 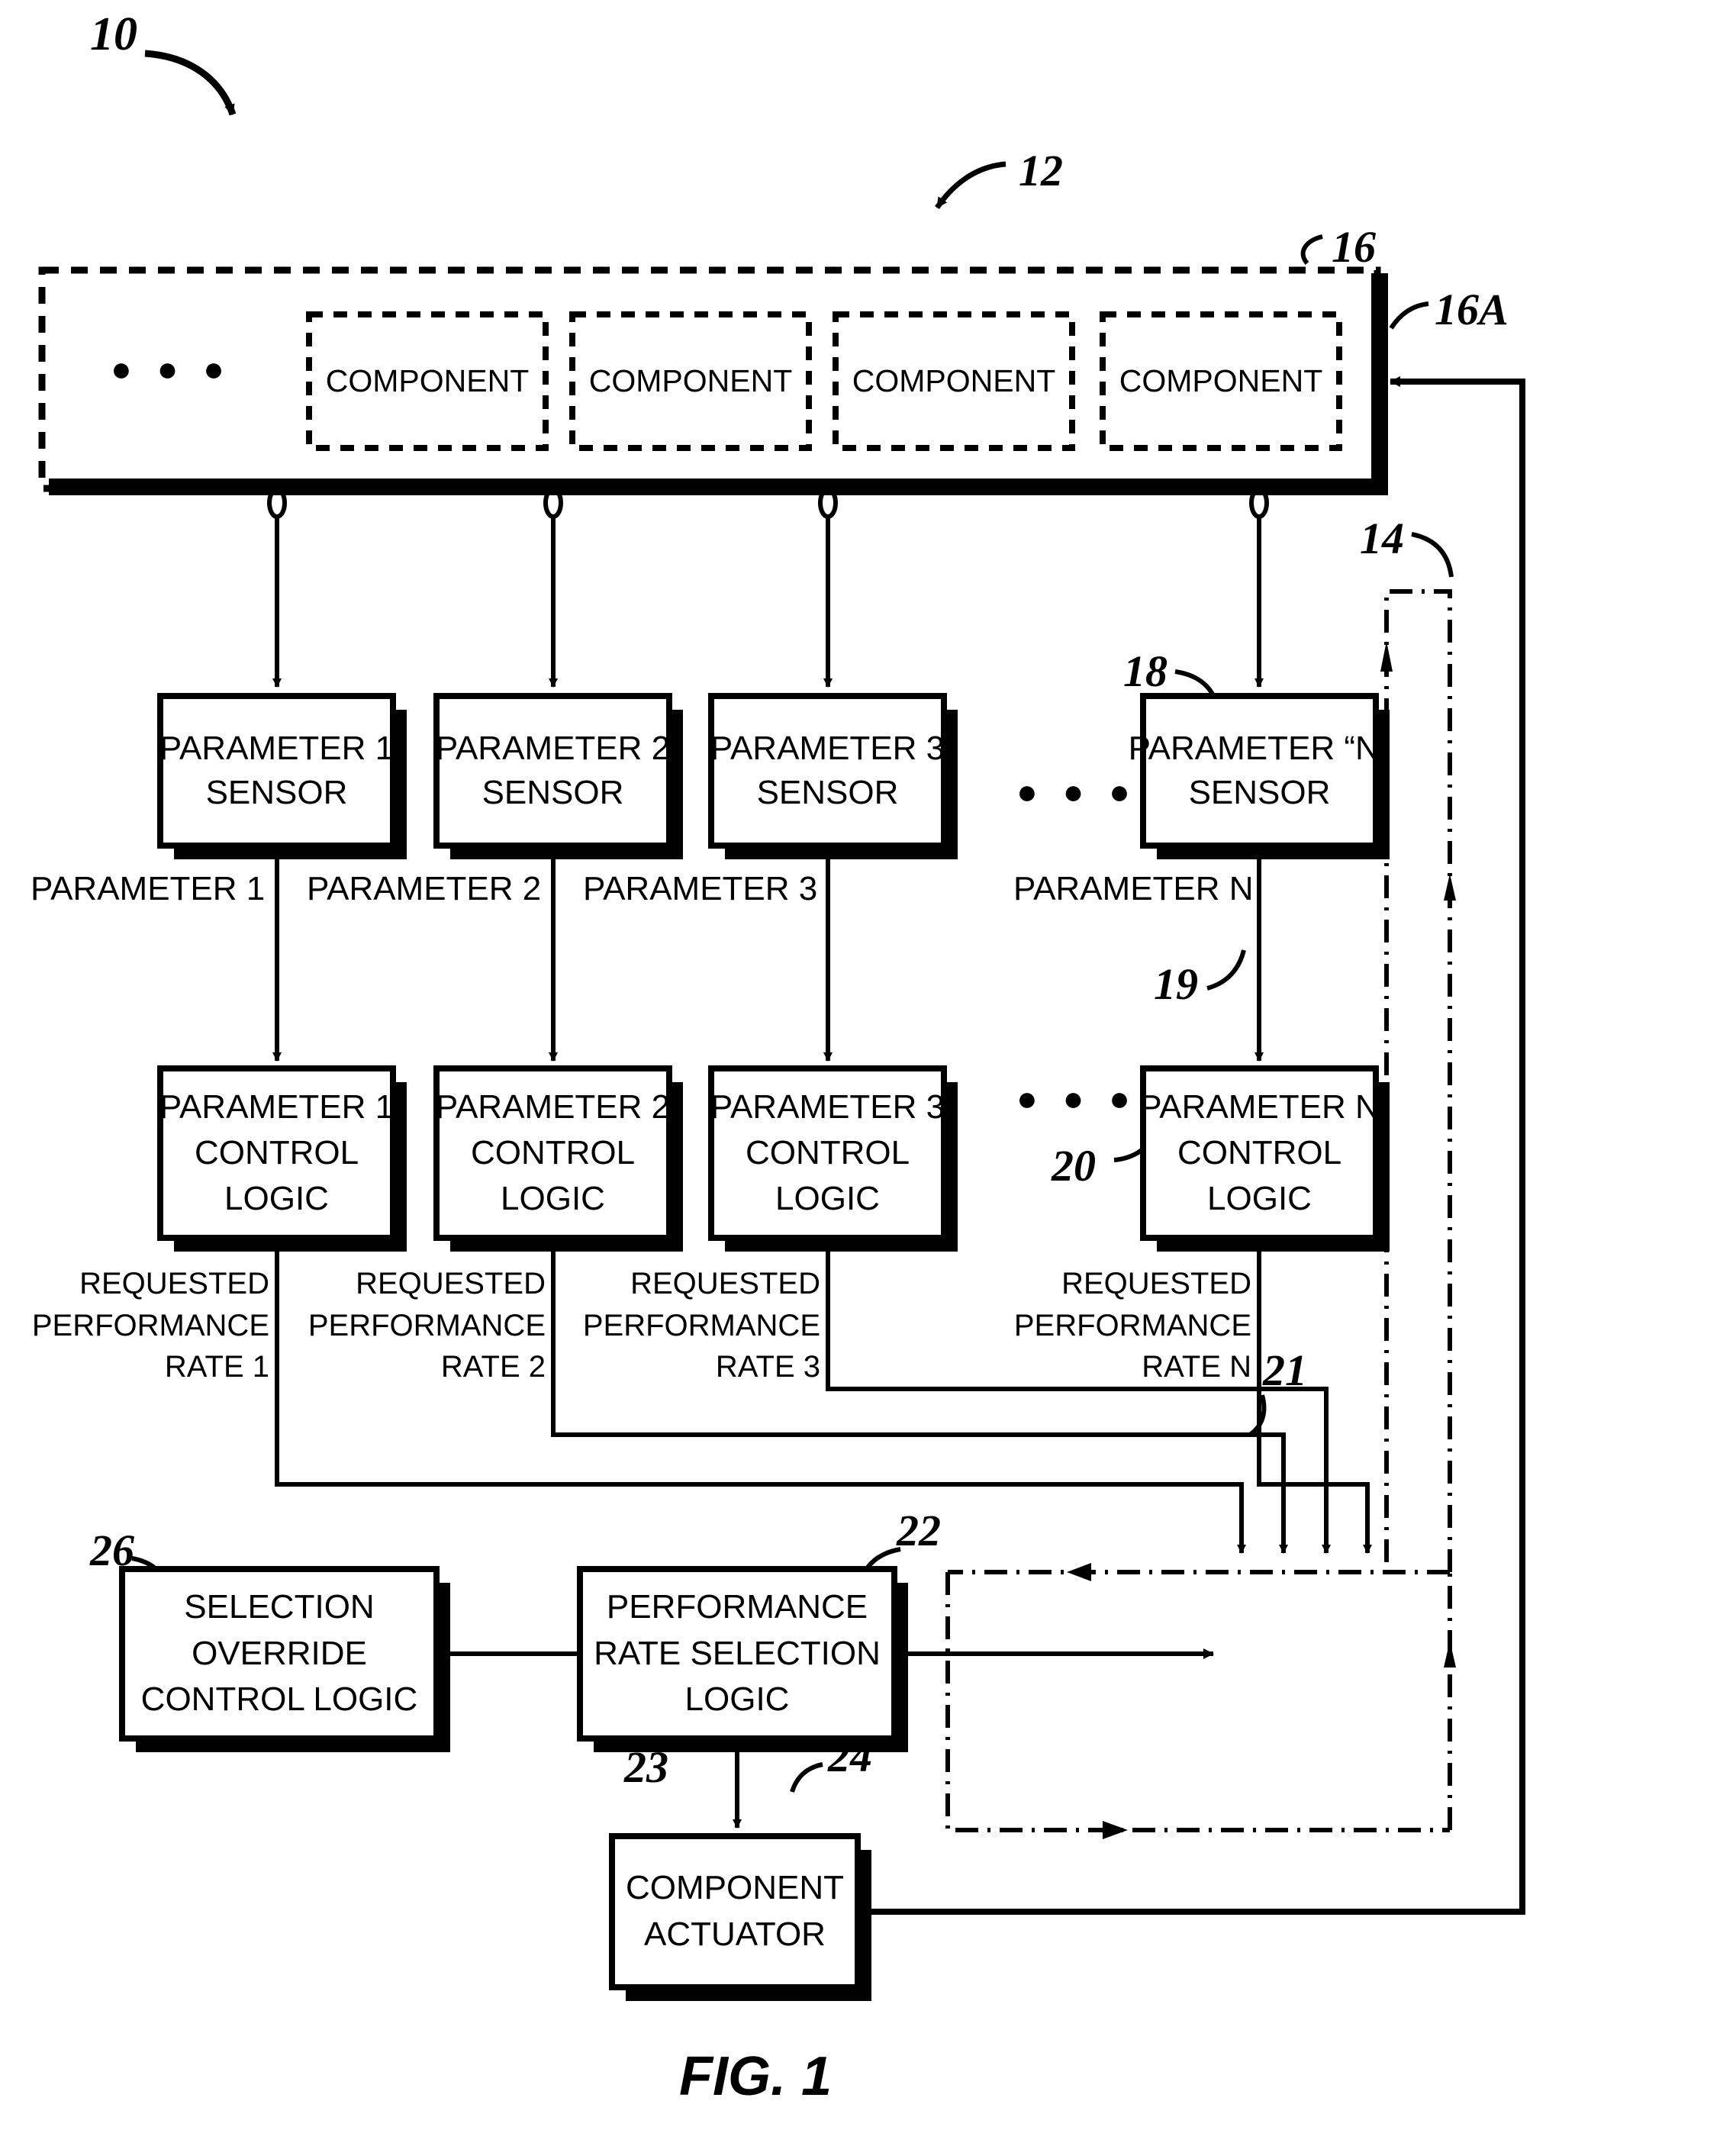 I want to click on feedback-arrow-left, so click(x=1079, y=1572).